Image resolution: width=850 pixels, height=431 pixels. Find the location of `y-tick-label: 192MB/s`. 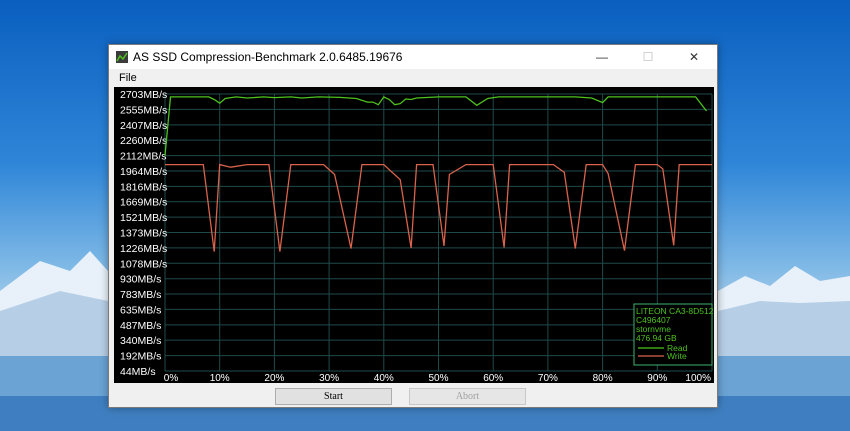

y-tick-label: 192MB/s is located at coordinates (140, 357).